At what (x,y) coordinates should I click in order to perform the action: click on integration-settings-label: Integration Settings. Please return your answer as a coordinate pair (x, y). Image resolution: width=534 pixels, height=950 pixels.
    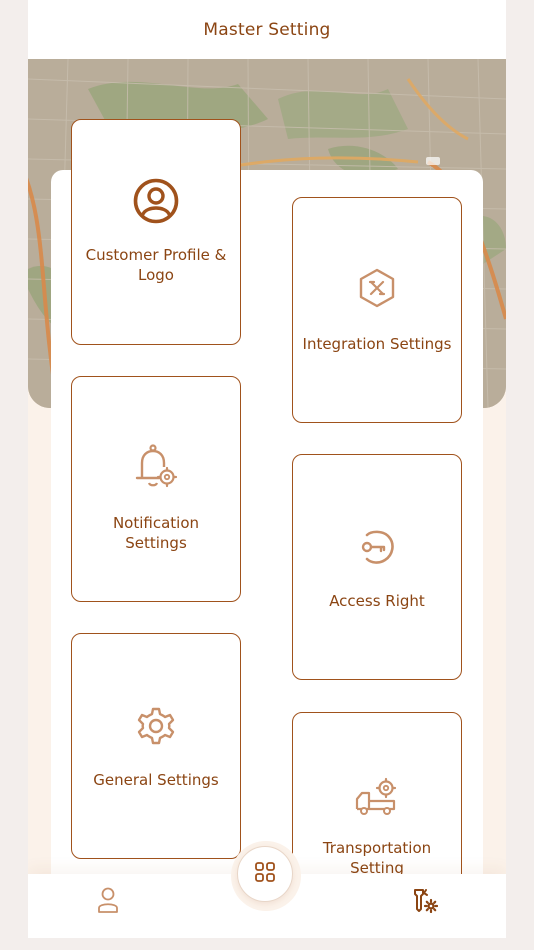
    Looking at the image, I should click on (377, 344).